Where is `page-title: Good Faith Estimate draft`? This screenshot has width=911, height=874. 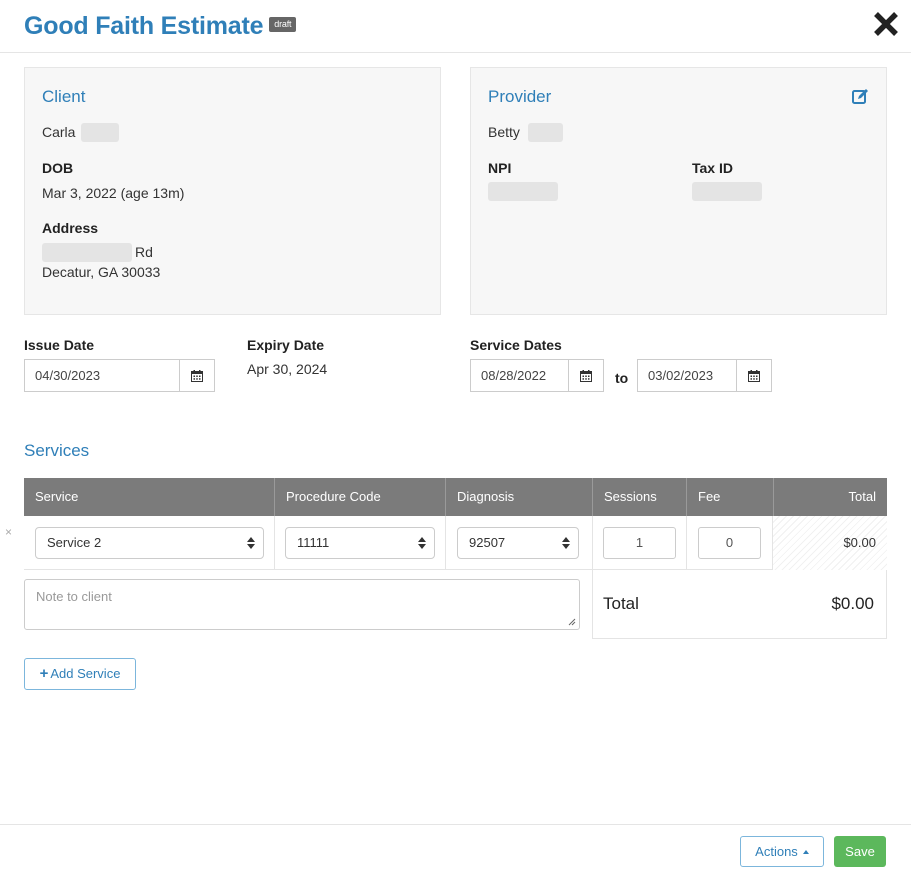 page-title: Good Faith Estimate draft is located at coordinates (160, 26).